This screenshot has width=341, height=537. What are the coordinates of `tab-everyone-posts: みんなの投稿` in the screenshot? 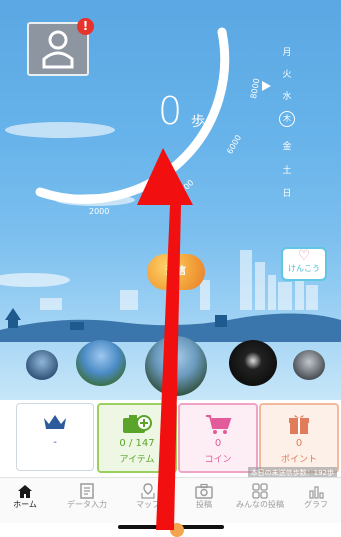 It's located at (260, 495).